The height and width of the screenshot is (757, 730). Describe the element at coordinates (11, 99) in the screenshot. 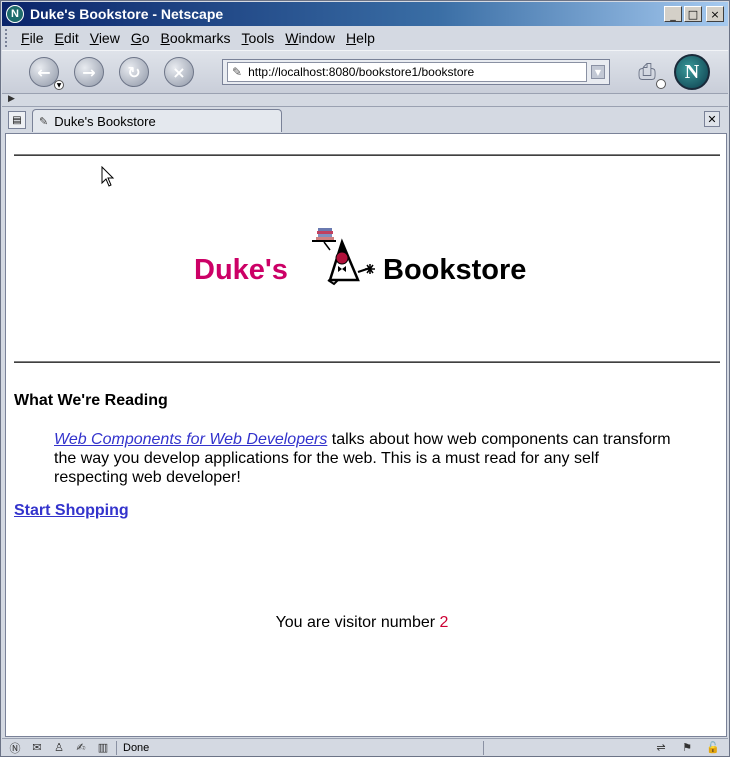

I see `collapse-arrow-icon: ▶` at that location.